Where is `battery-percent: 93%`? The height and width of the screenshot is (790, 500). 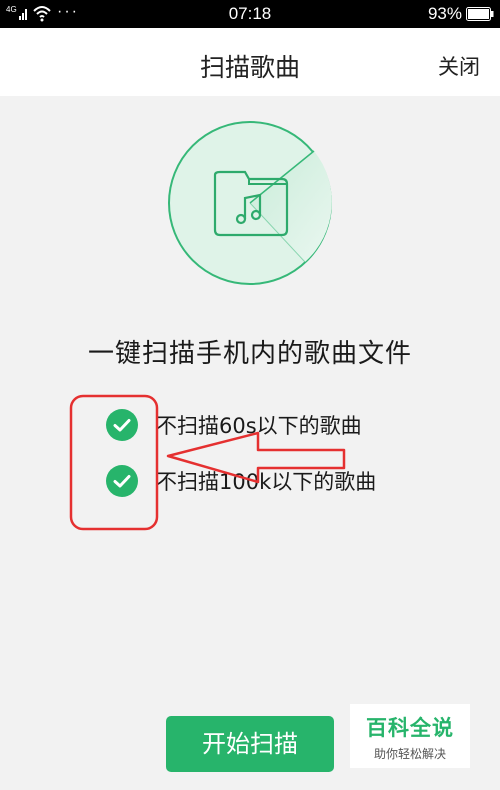 battery-percent: 93% is located at coordinates (444, 13).